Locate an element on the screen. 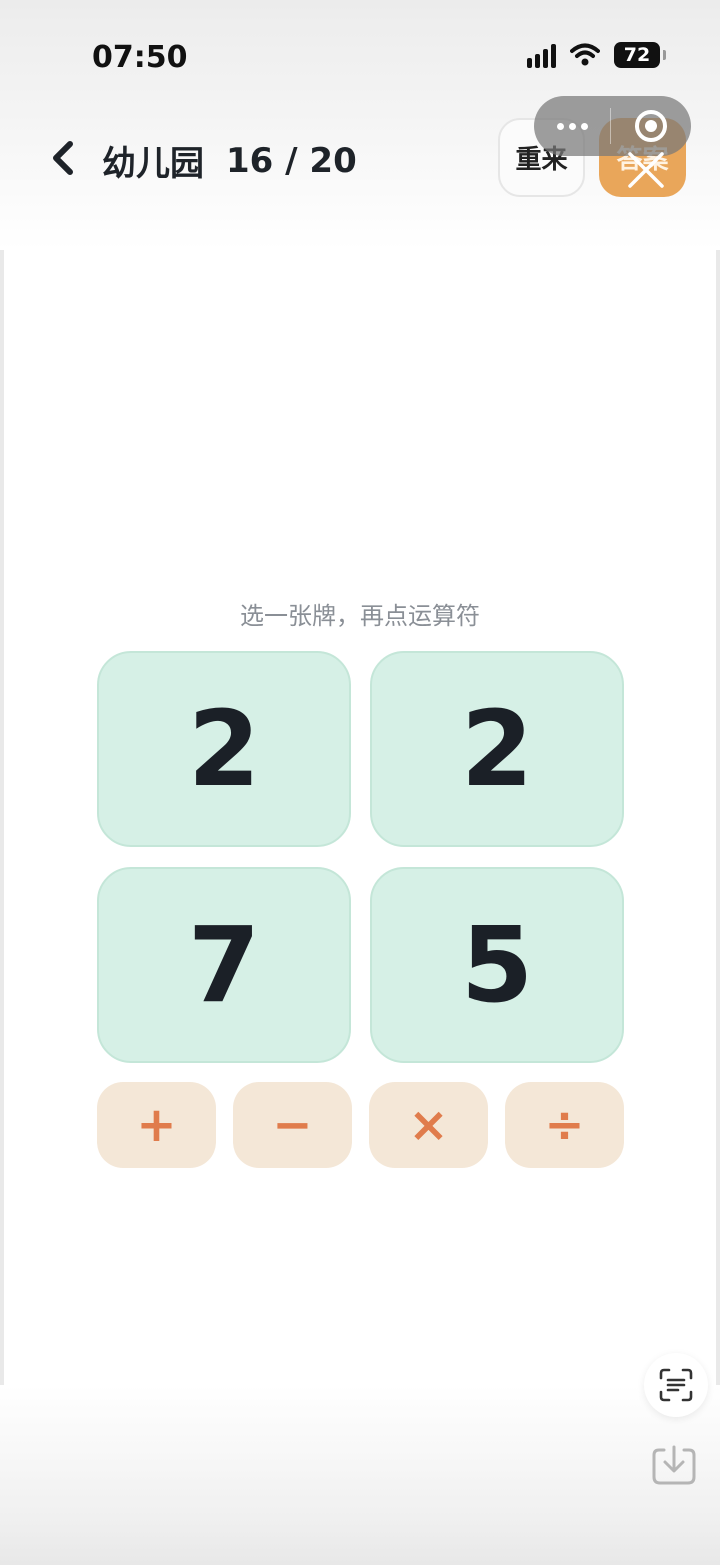  status-time: 07:50 is located at coordinates (140, 57).